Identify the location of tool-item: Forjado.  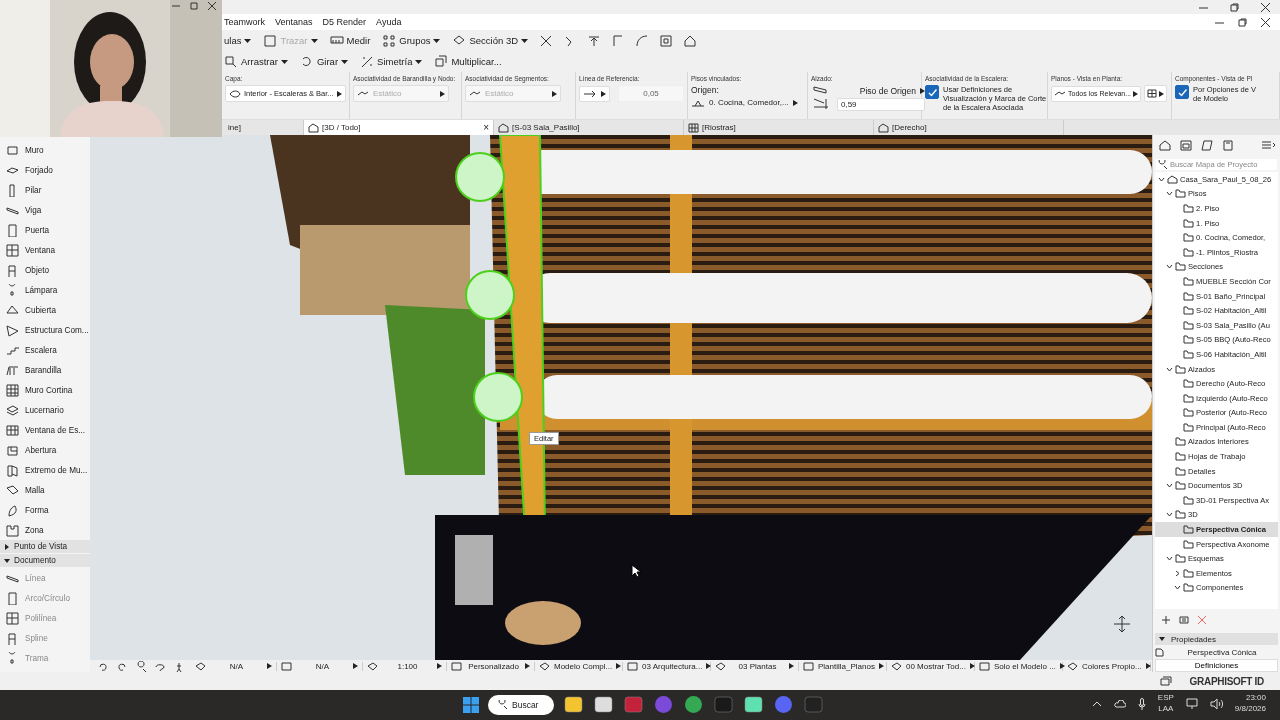
(45, 170).